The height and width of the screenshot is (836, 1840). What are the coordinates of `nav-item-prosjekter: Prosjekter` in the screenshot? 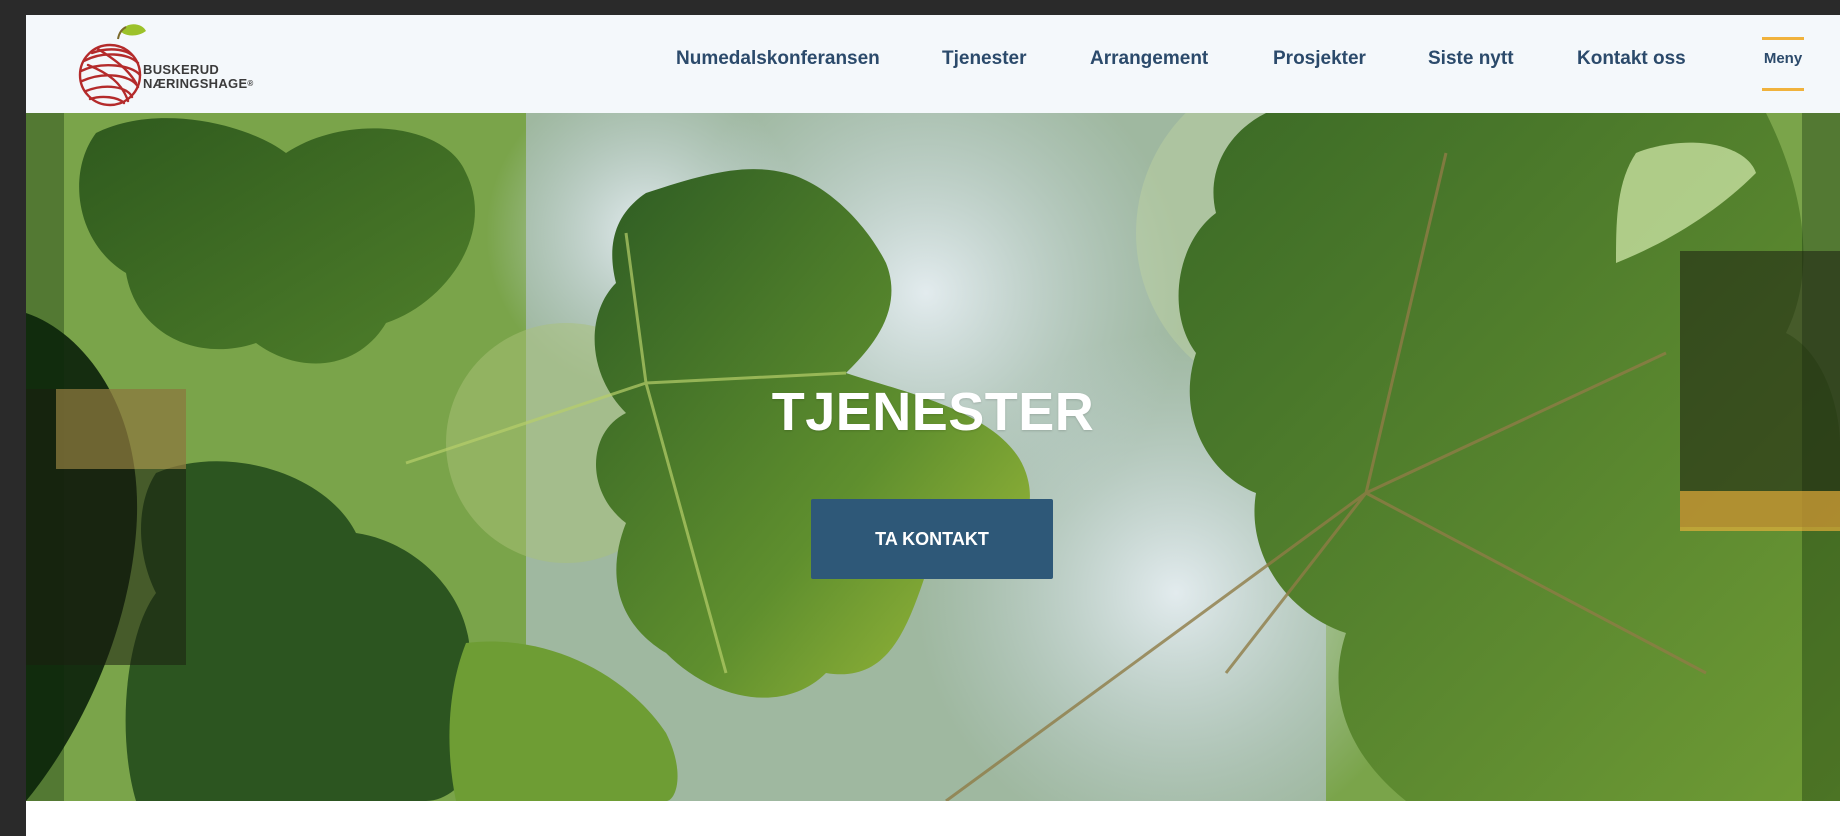 It's located at (1319, 59).